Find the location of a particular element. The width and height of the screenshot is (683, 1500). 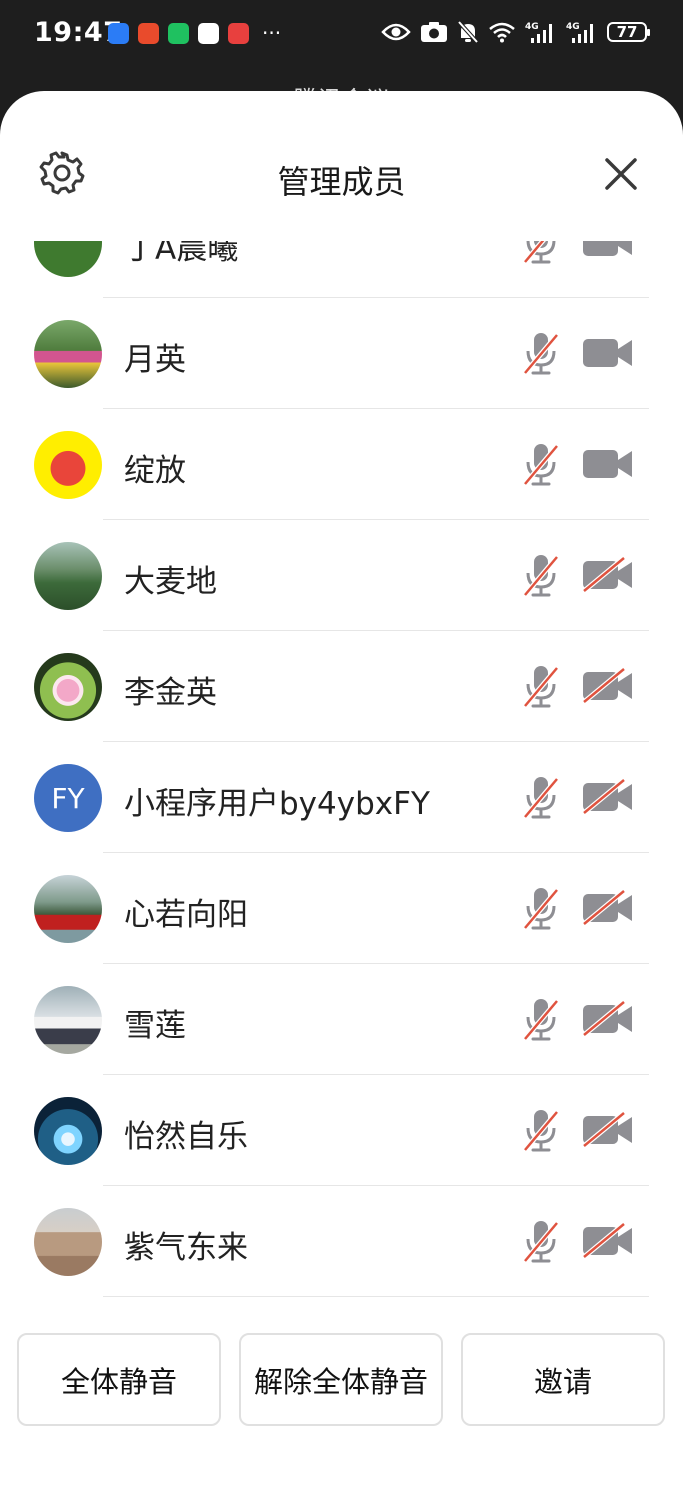

member-row: 紫气东来 is located at coordinates (341, 1241).